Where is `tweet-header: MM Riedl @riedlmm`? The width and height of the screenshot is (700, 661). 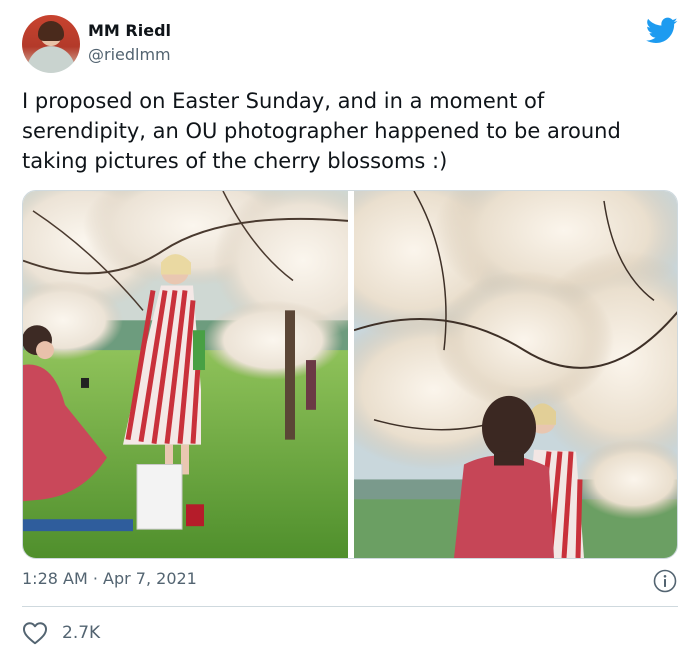 tweet-header: MM Riedl @riedlmm is located at coordinates (352, 45).